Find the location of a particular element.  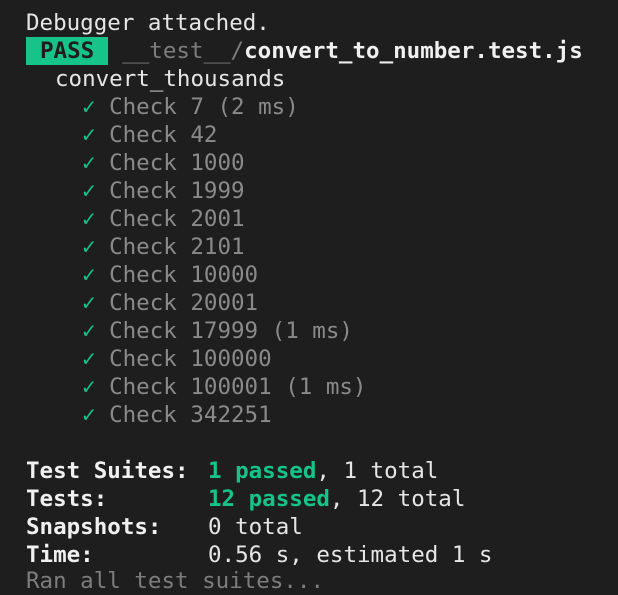

test-name: Check 7 is located at coordinates (156, 107).